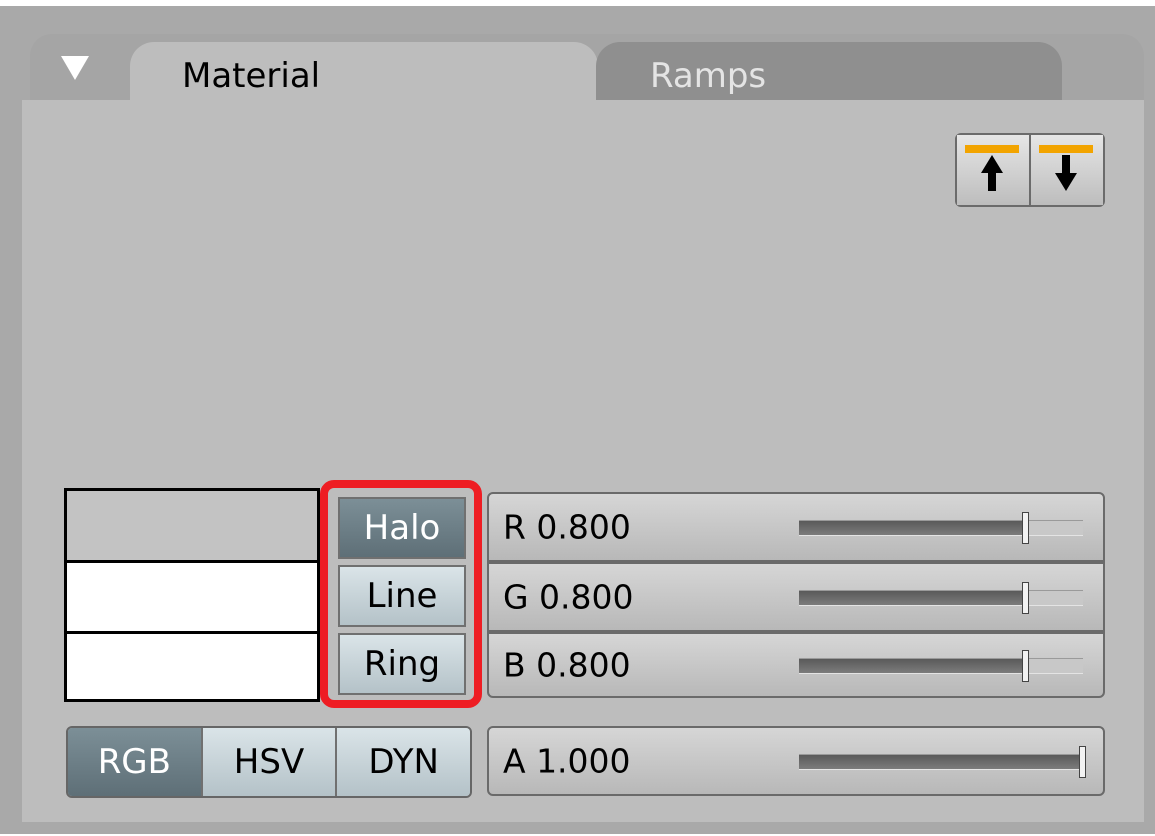  I want to click on green-slider-label: G 0.800, so click(568, 597).